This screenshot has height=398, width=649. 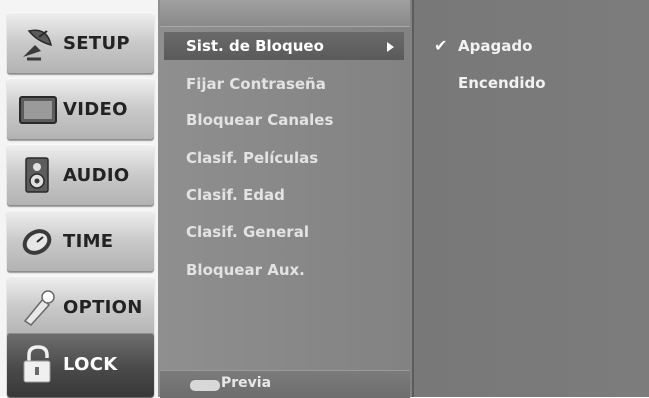 I want to click on menu-item-label: Clasif. Películas, so click(x=252, y=158).